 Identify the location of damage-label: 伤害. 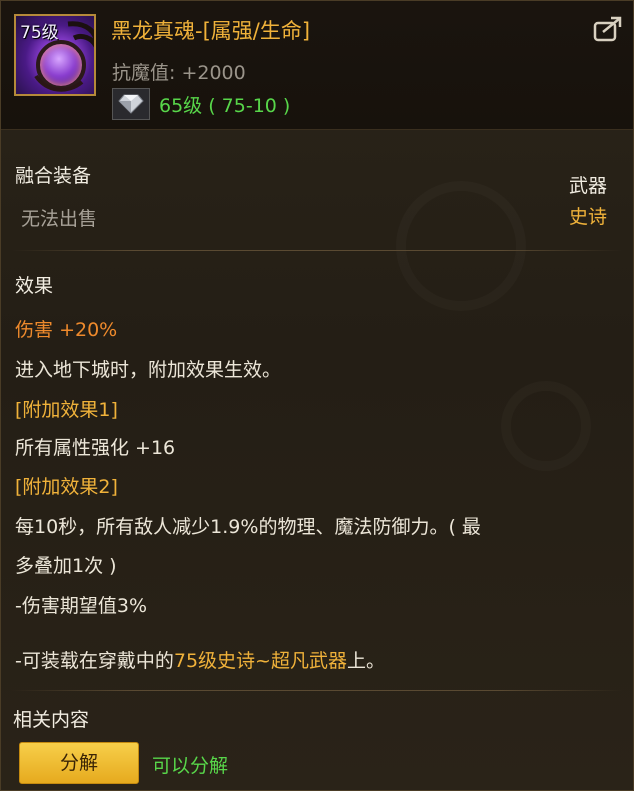
(34, 330).